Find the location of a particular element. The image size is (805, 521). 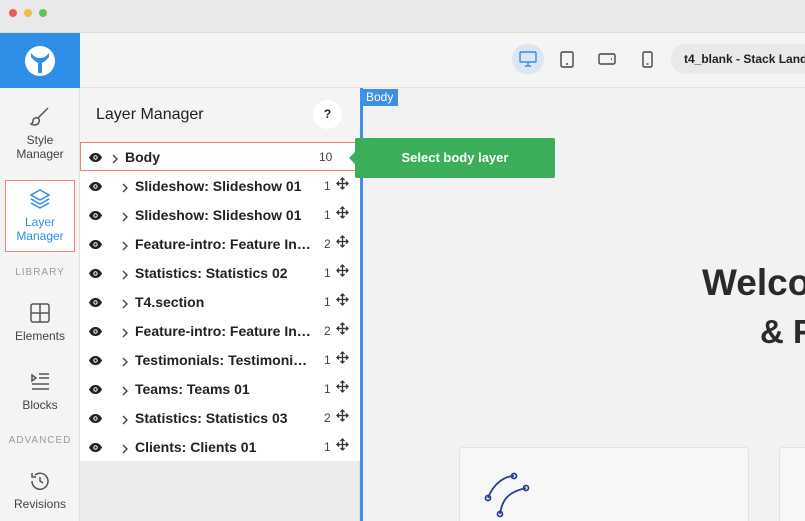

panel-title: Layer Manager is located at coordinates (150, 114).